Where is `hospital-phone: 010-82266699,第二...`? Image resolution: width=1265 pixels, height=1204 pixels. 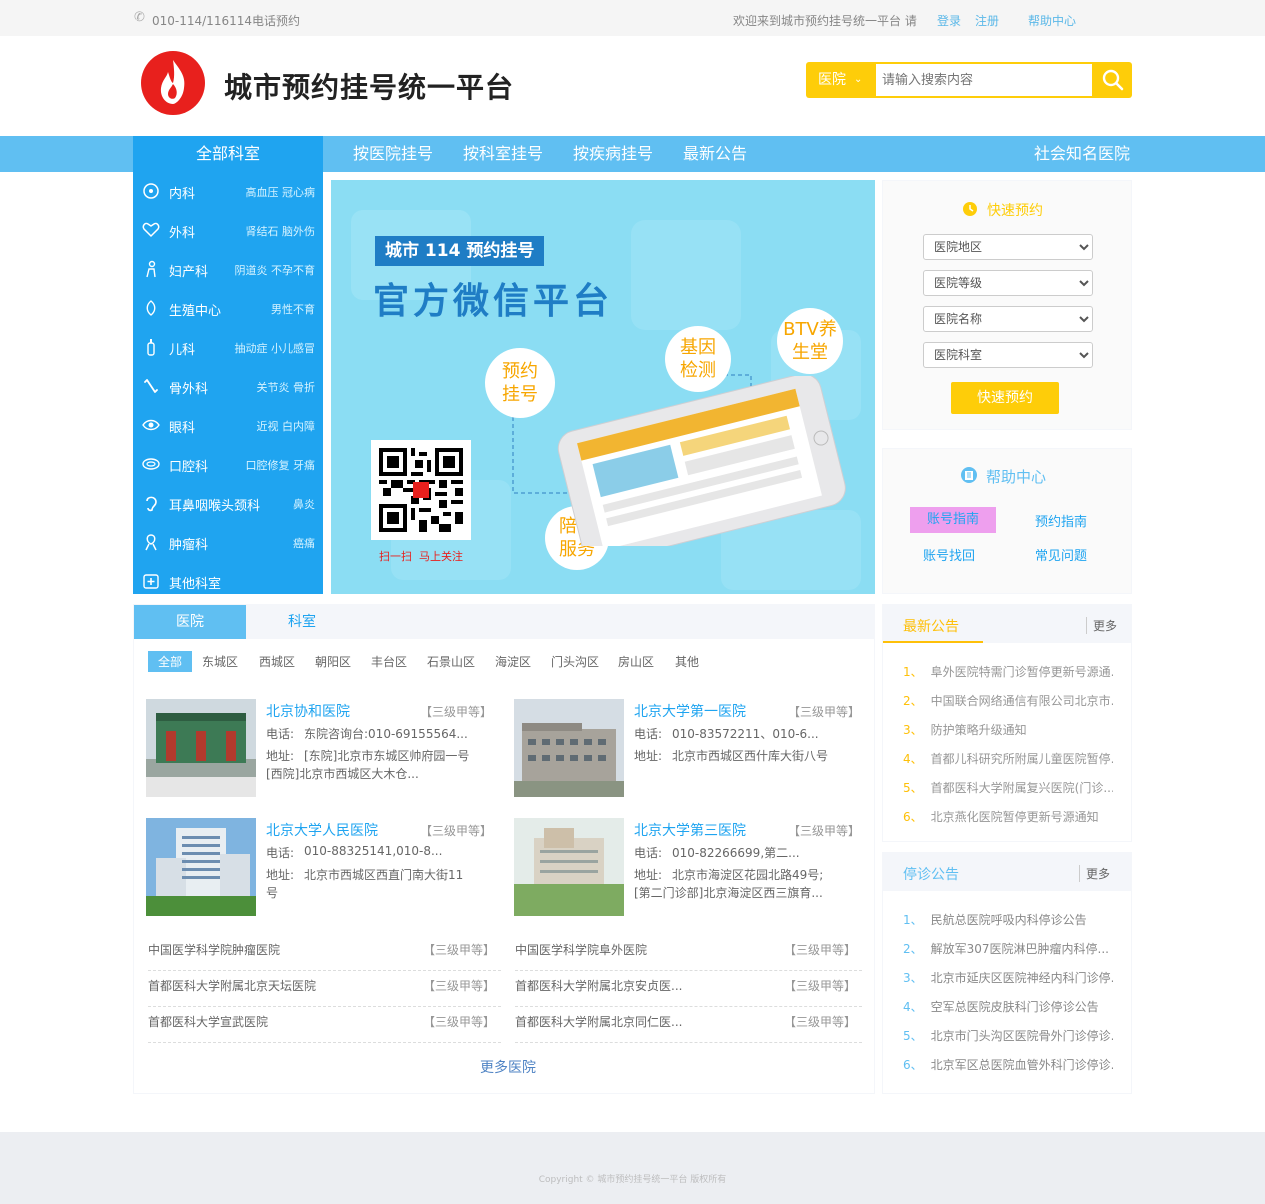 hospital-phone: 010-82266699,第二... is located at coordinates (736, 853).